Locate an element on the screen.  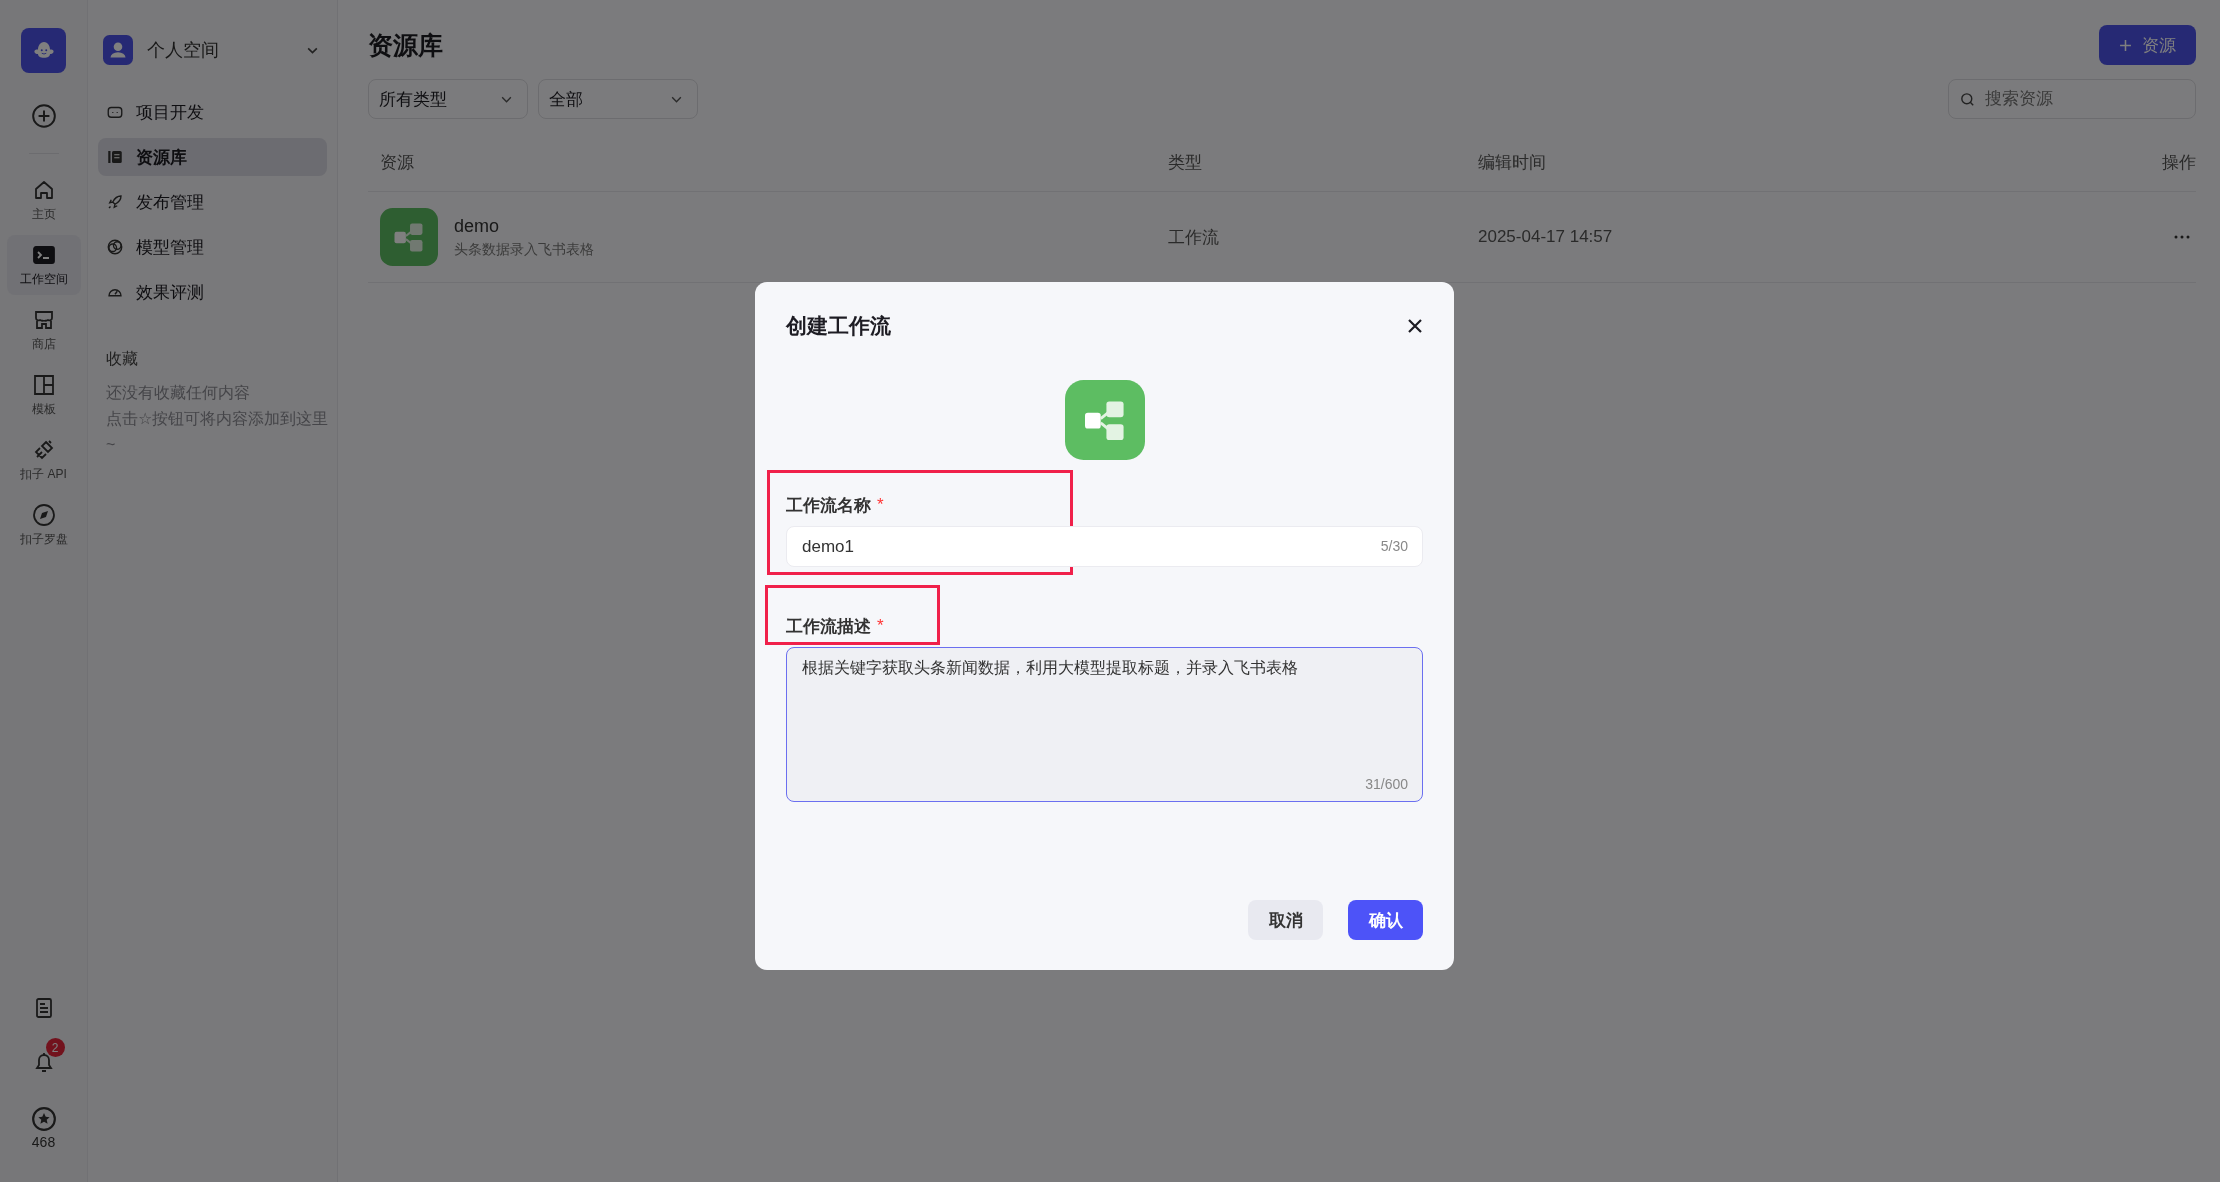
rail-nav-item: 扣子 API is located at coordinates (43, 460).